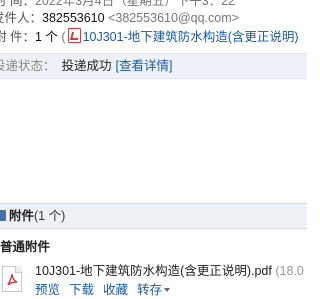  What do you see at coordinates (73, 18) in the screenshot?
I see `sender-name: 382553610` at bounding box center [73, 18].